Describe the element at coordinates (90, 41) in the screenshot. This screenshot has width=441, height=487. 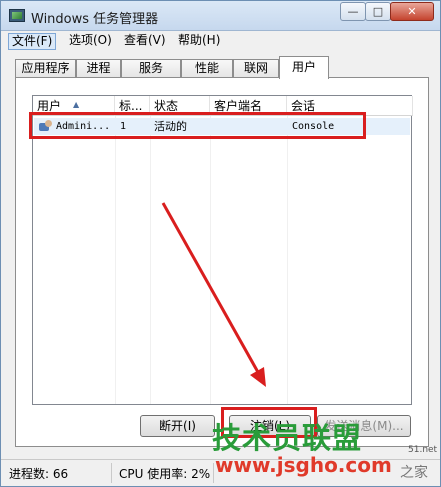
I see `menu-options: 选项(O)` at that location.